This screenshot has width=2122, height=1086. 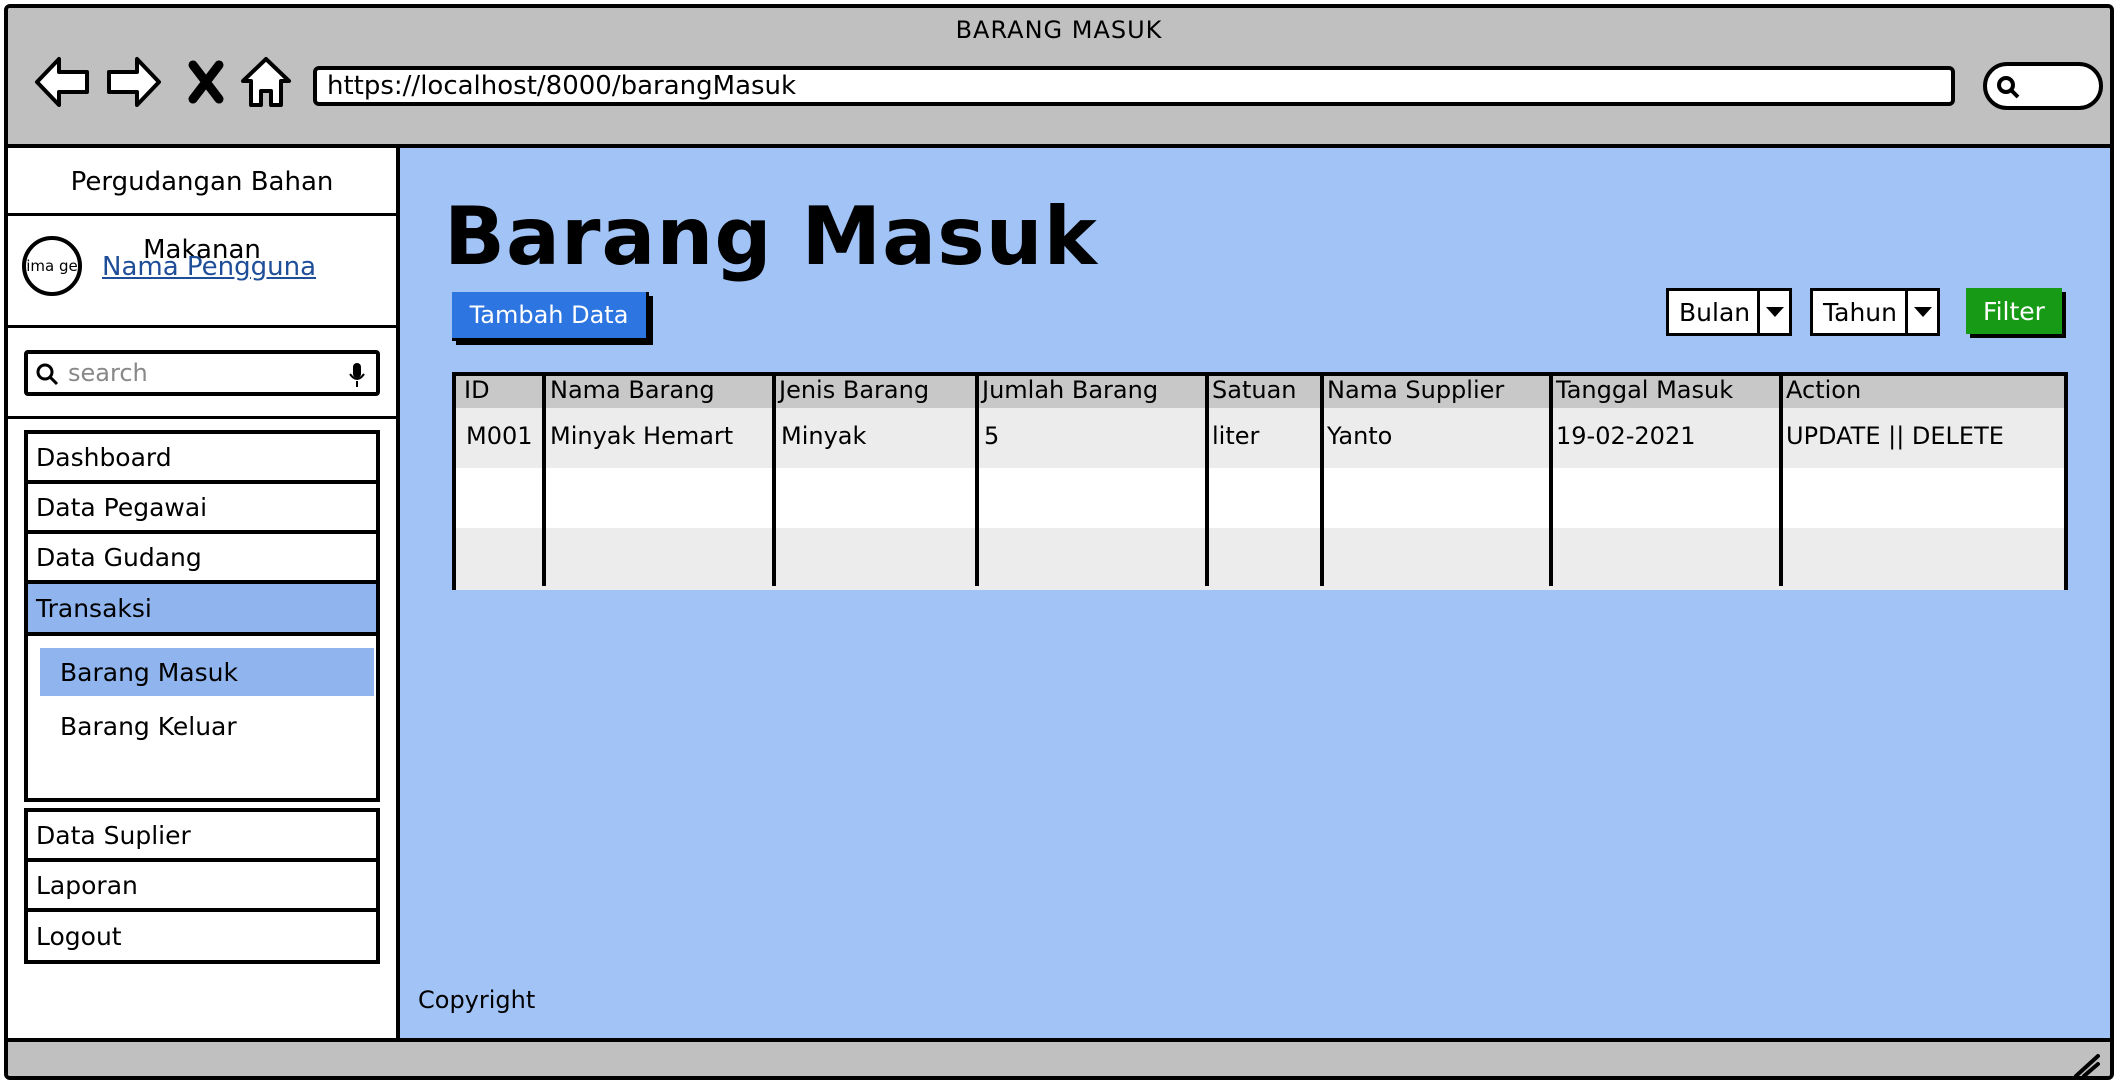 I want to click on avatar: ima ge, so click(x=52, y=266).